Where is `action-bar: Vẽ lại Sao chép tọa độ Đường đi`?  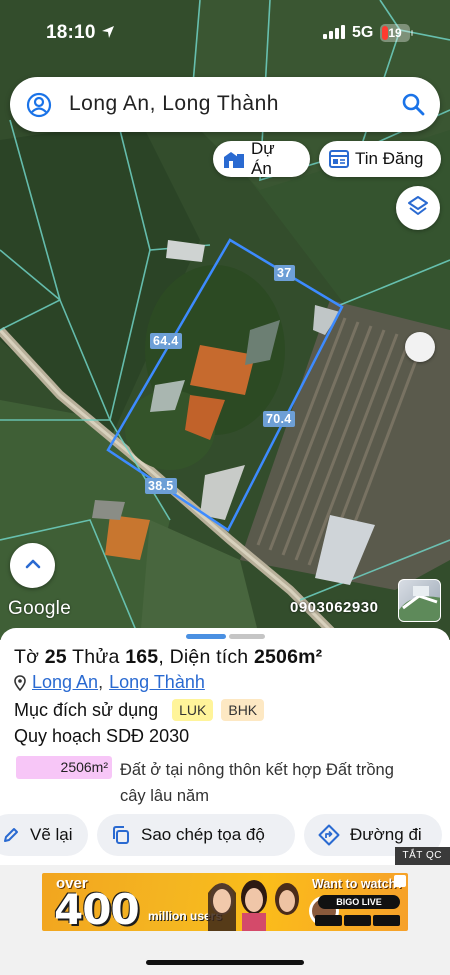
action-bar: Vẽ lại Sao chép tọa độ Đường đi is located at coordinates (225, 836).